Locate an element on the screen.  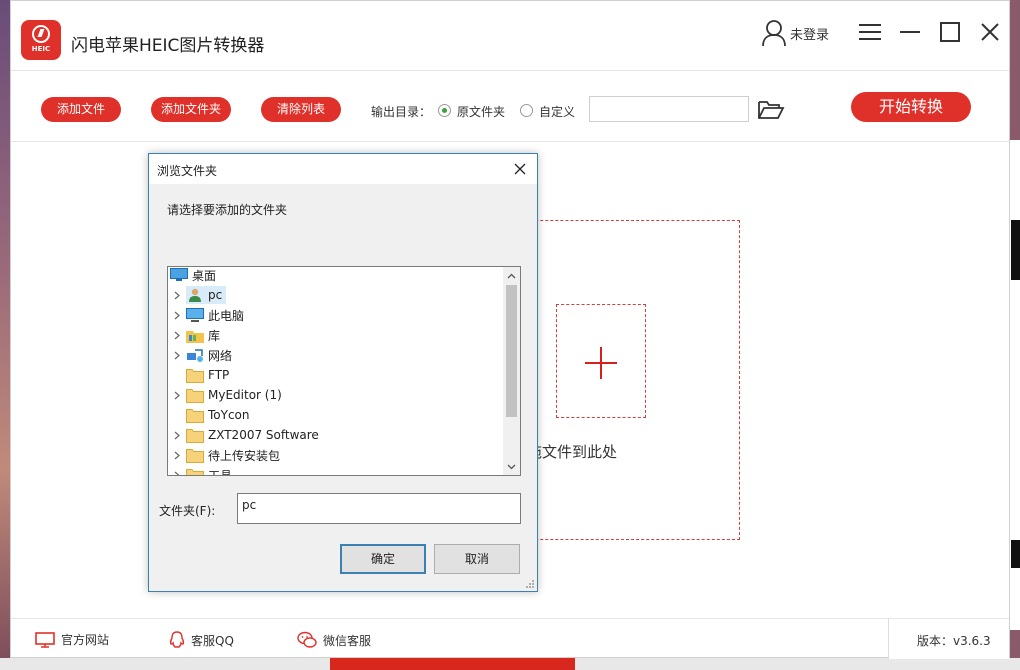
open-folder-icon is located at coordinates (771, 110).